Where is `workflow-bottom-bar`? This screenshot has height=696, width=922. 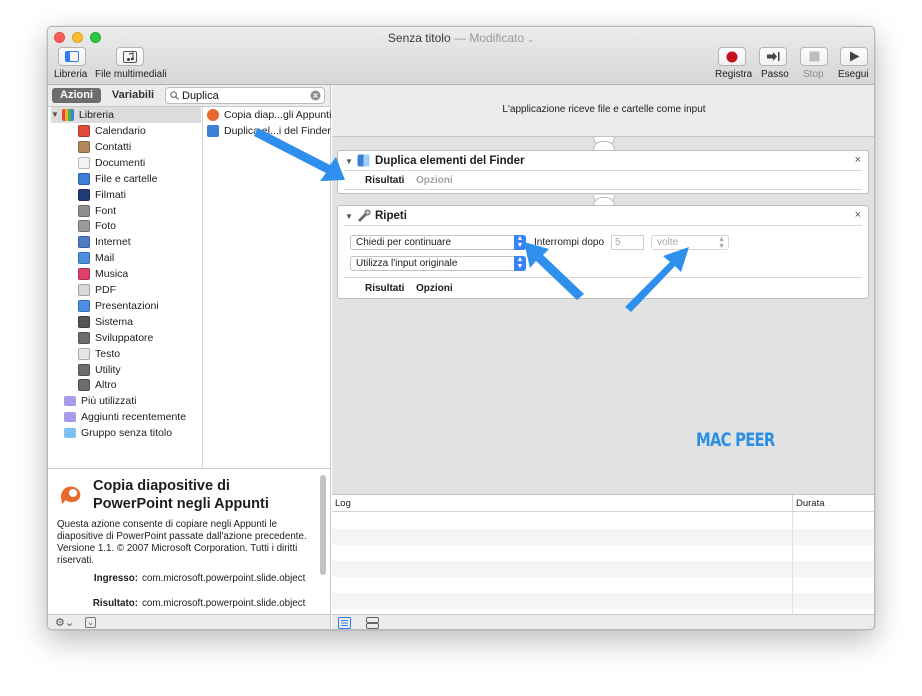
workflow-bottom-bar is located at coordinates (603, 621).